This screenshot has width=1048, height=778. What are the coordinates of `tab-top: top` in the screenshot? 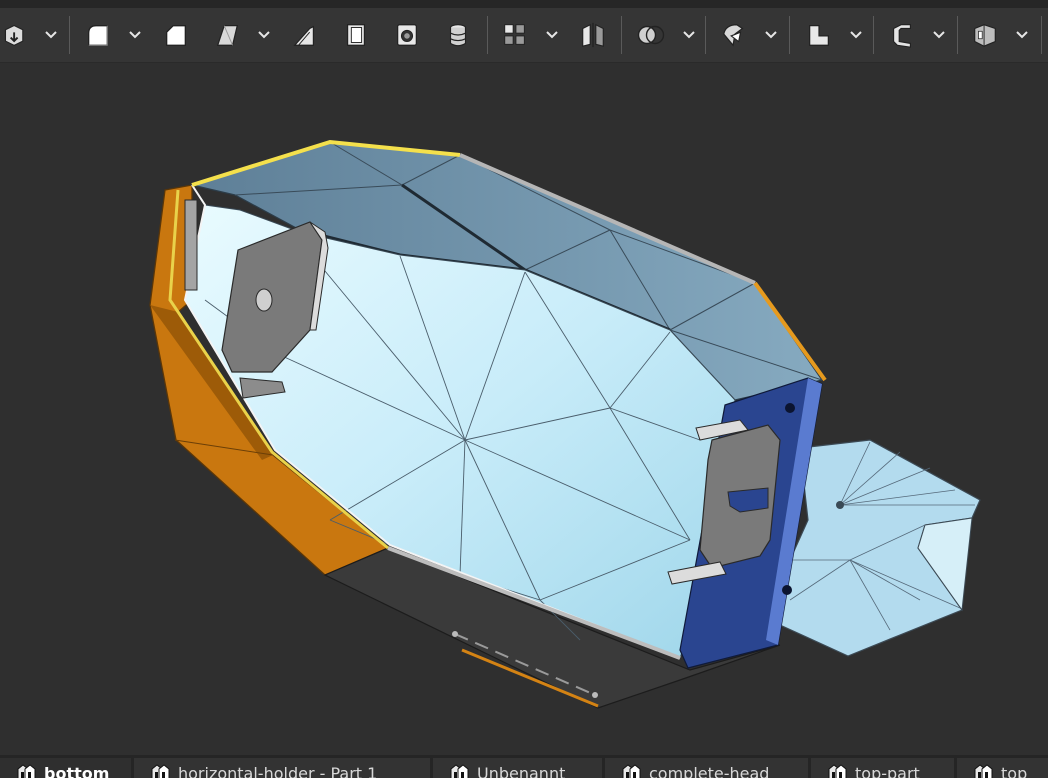 It's located at (1002, 768).